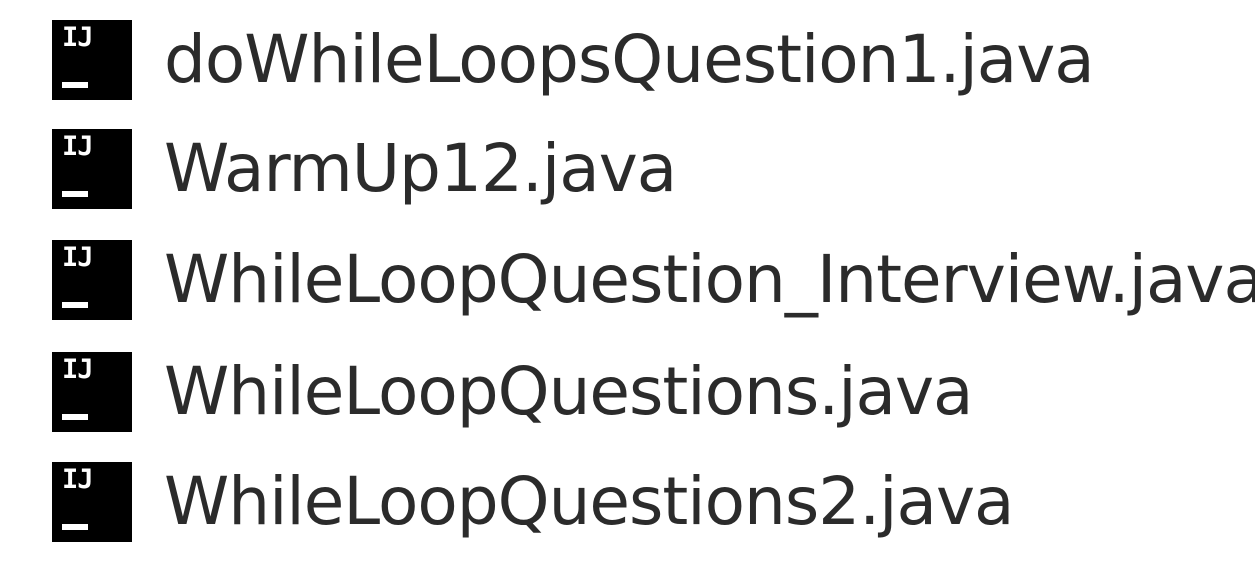  What do you see at coordinates (589, 502) in the screenshot?
I see `file-name: WhileLoopQuestions2.java` at bounding box center [589, 502].